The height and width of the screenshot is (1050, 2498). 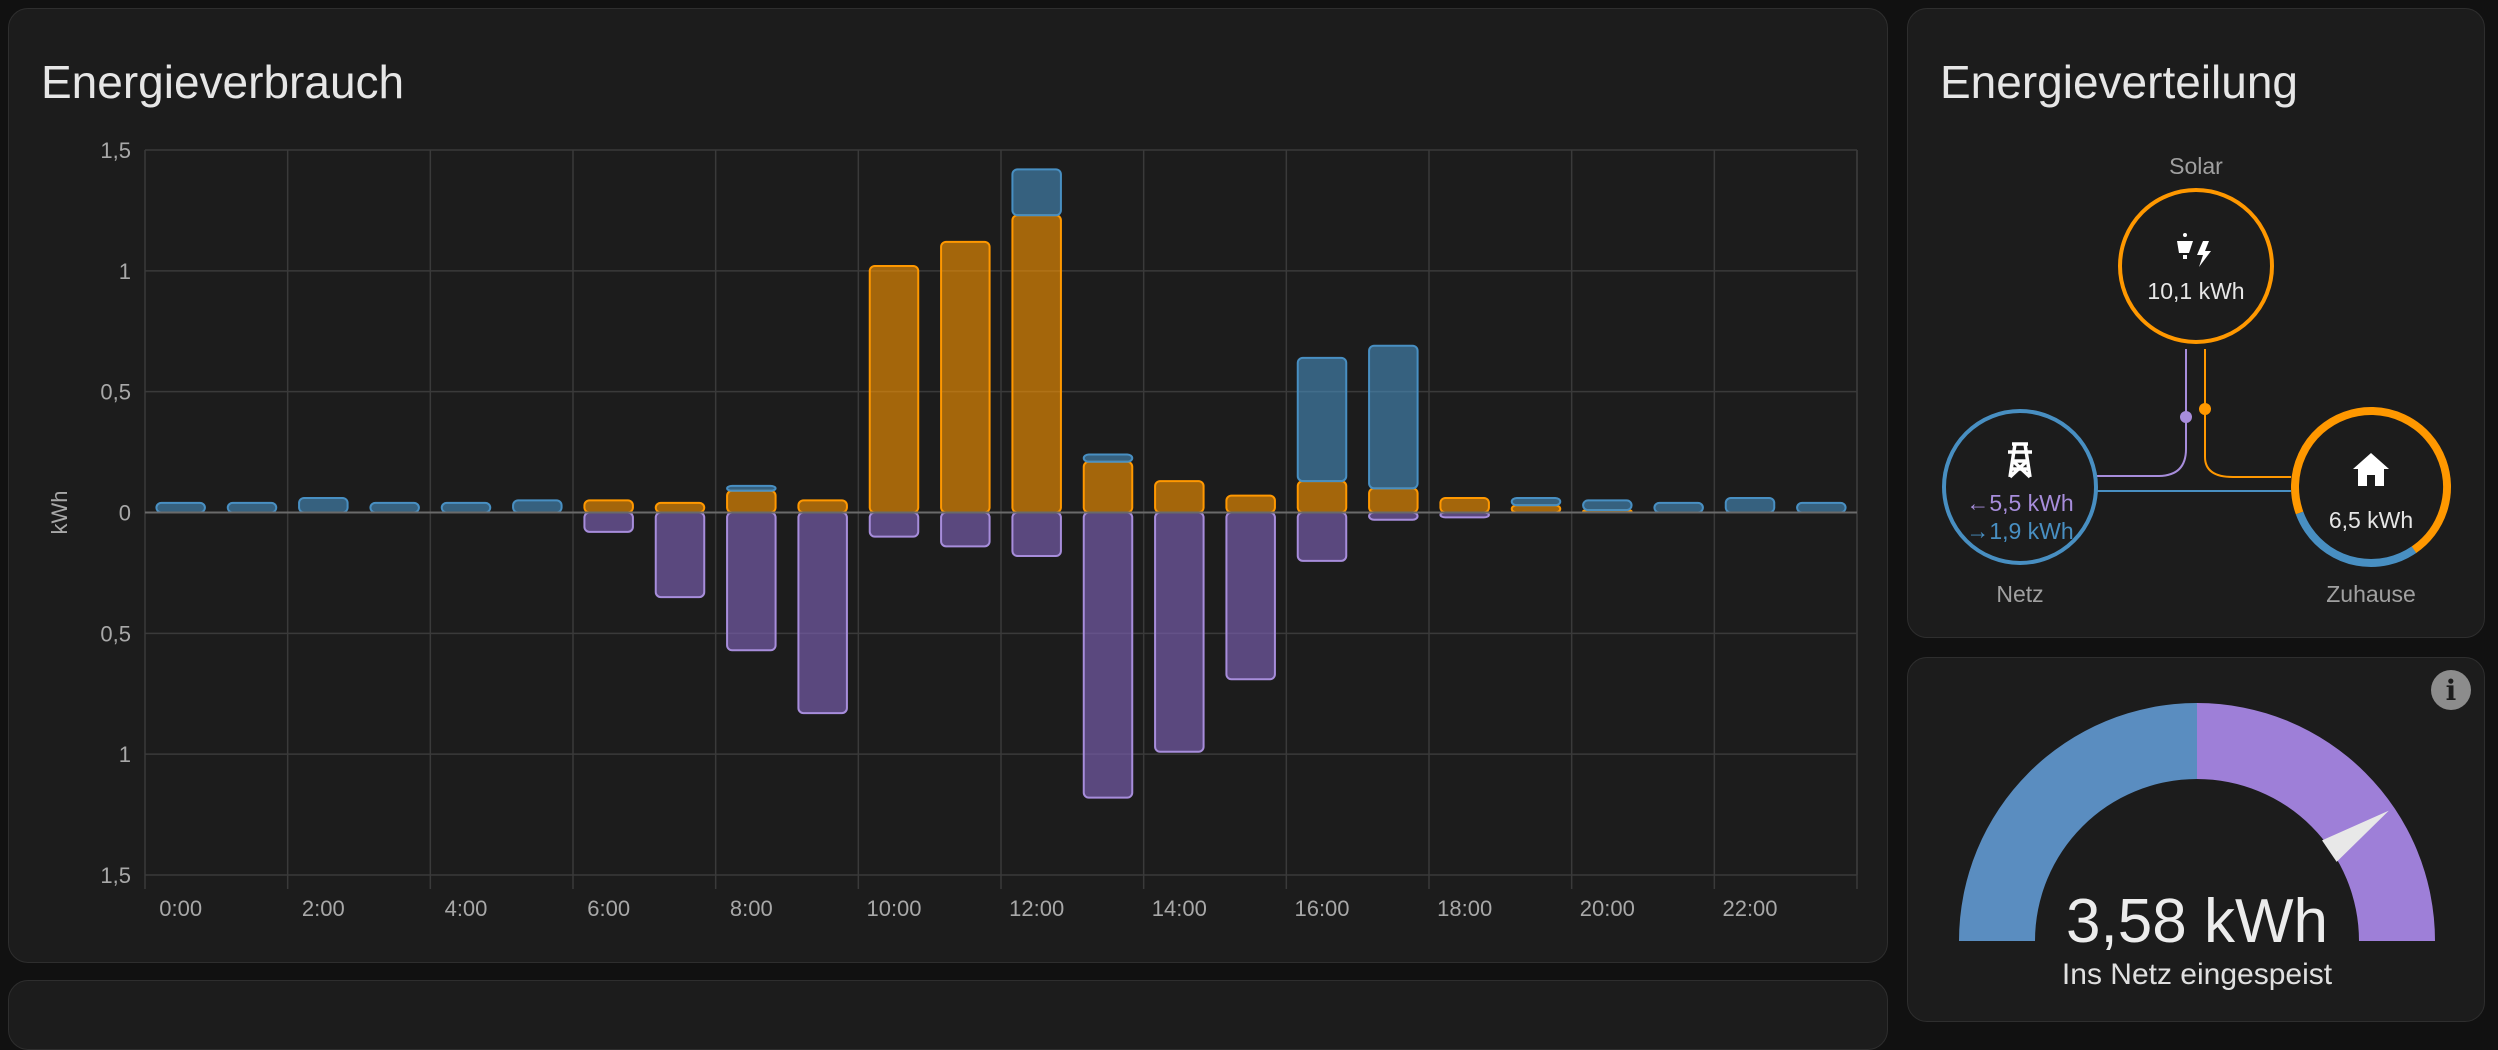 I want to click on y-axis-label: kWh, so click(x=59, y=513).